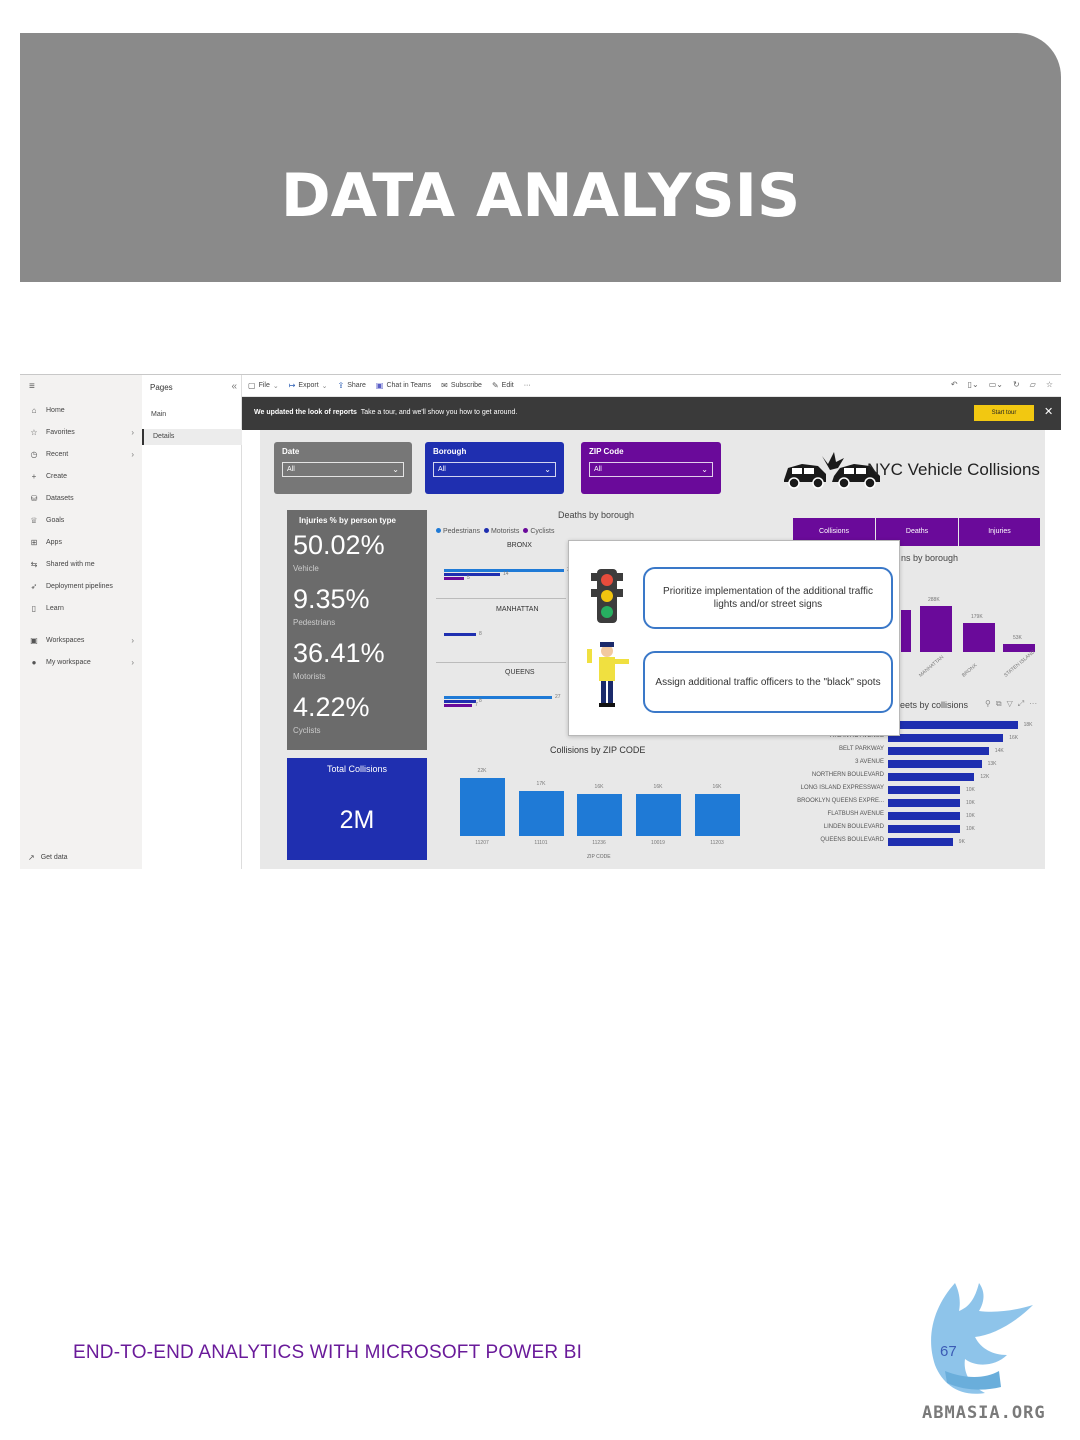 Image resolution: width=1080 pixels, height=1440 pixels. What do you see at coordinates (54, 542) in the screenshot?
I see `sidebar-item-label: Apps` at bounding box center [54, 542].